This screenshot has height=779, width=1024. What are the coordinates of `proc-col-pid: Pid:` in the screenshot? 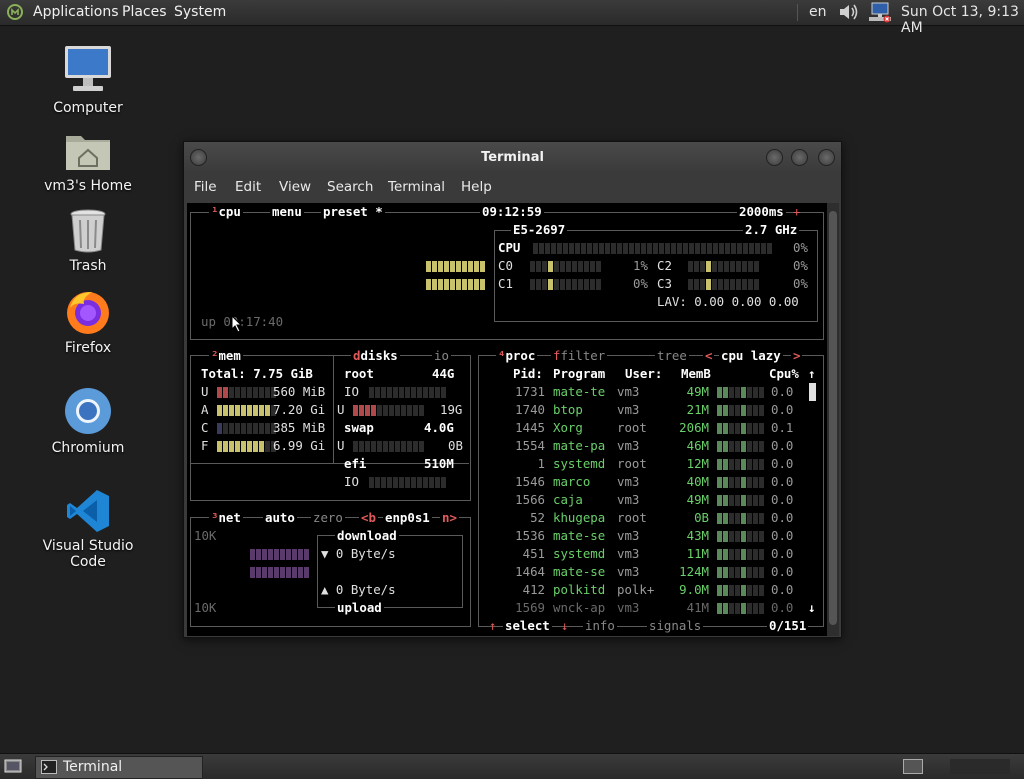 It's located at (528, 374).